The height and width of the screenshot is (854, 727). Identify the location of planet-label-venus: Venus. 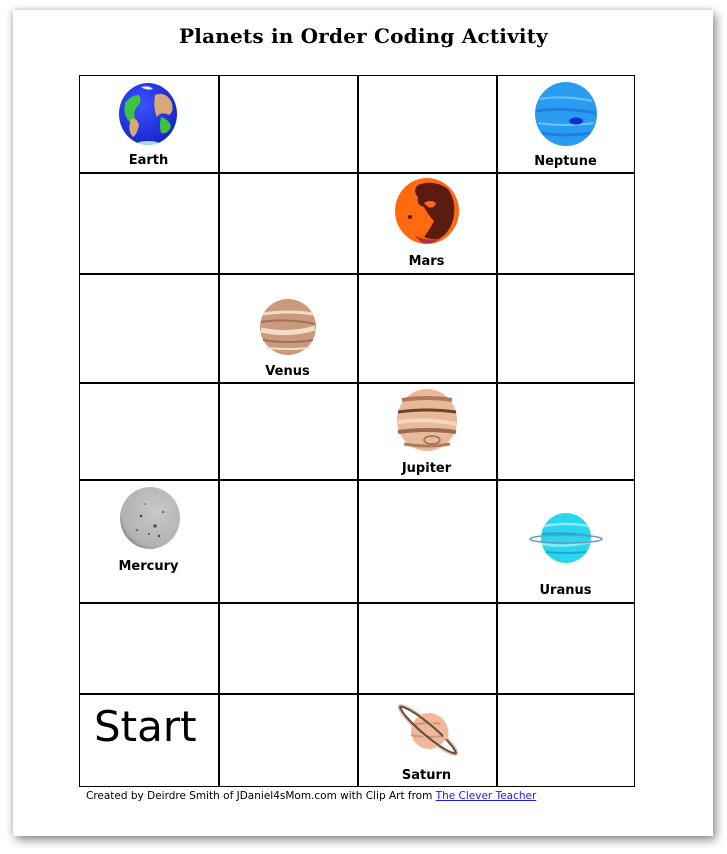
(287, 371).